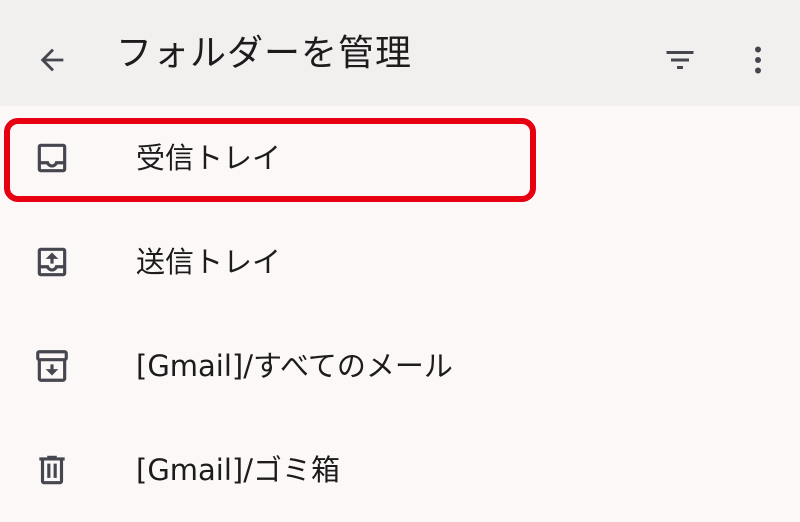  I want to click on filter-list-icon, so click(680, 62).